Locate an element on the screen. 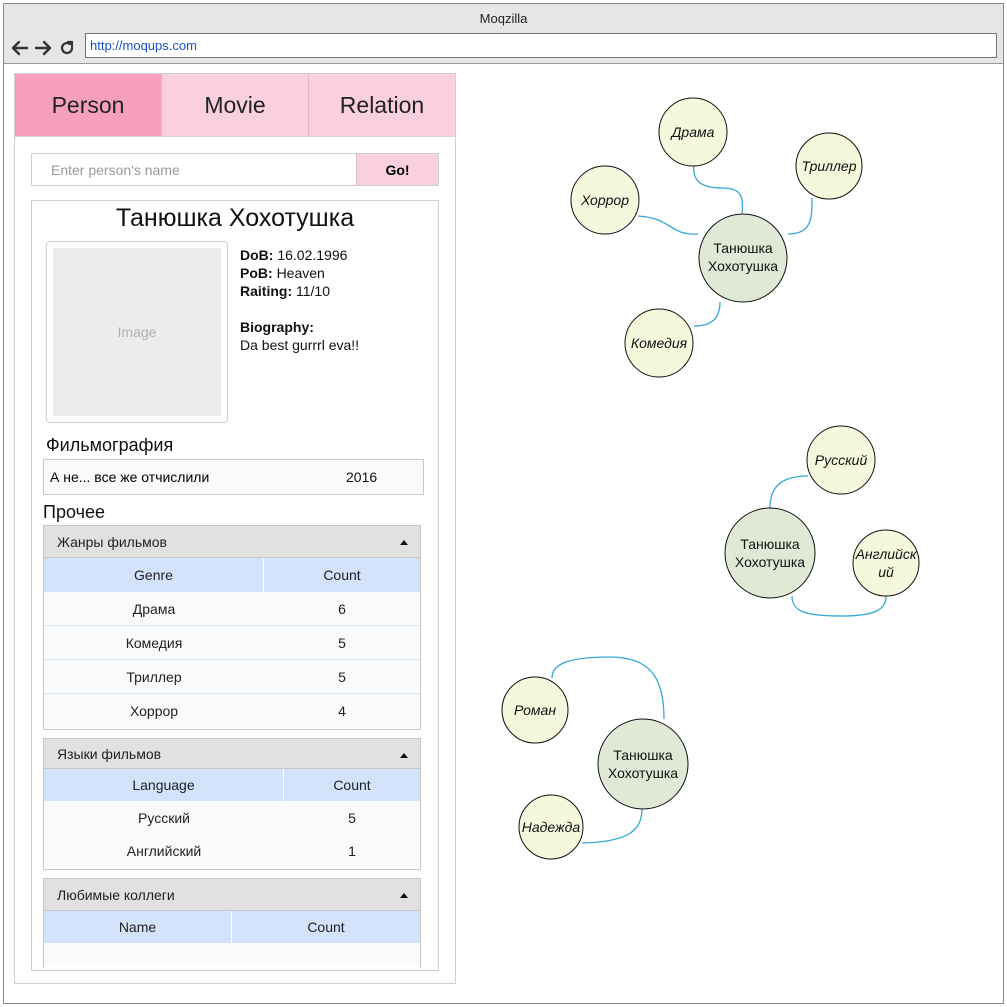 The image size is (1007, 1007). genre-node-label: Комедия is located at coordinates (659, 343).